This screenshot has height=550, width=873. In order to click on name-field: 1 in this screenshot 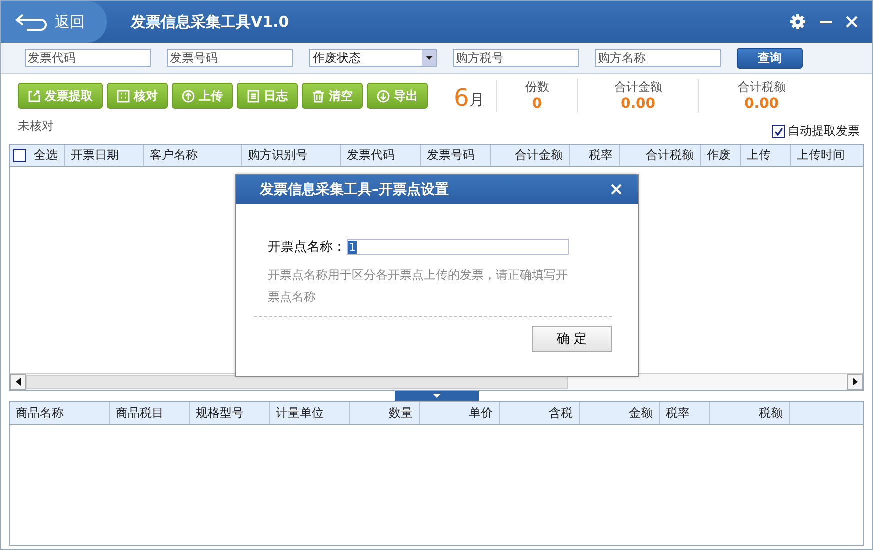, I will do `click(458, 247)`.